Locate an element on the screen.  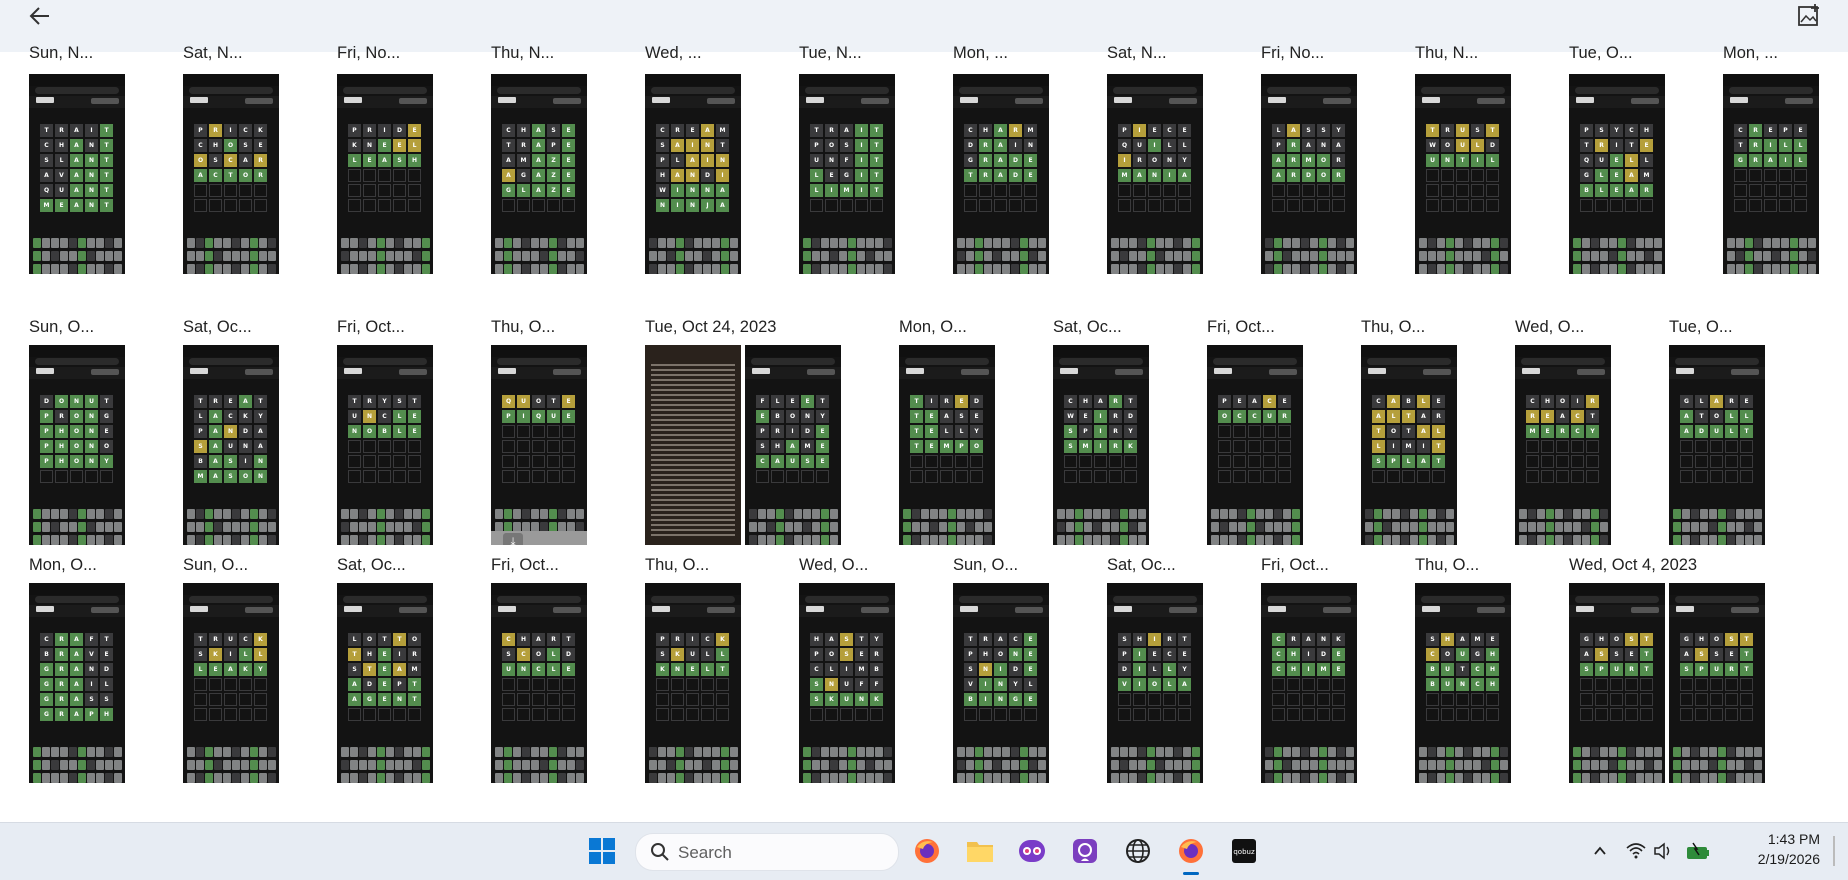
wordle-screenshot-thumbnail: Q U O T E P I Q U E ⤓ is located at coordinates (539, 445).